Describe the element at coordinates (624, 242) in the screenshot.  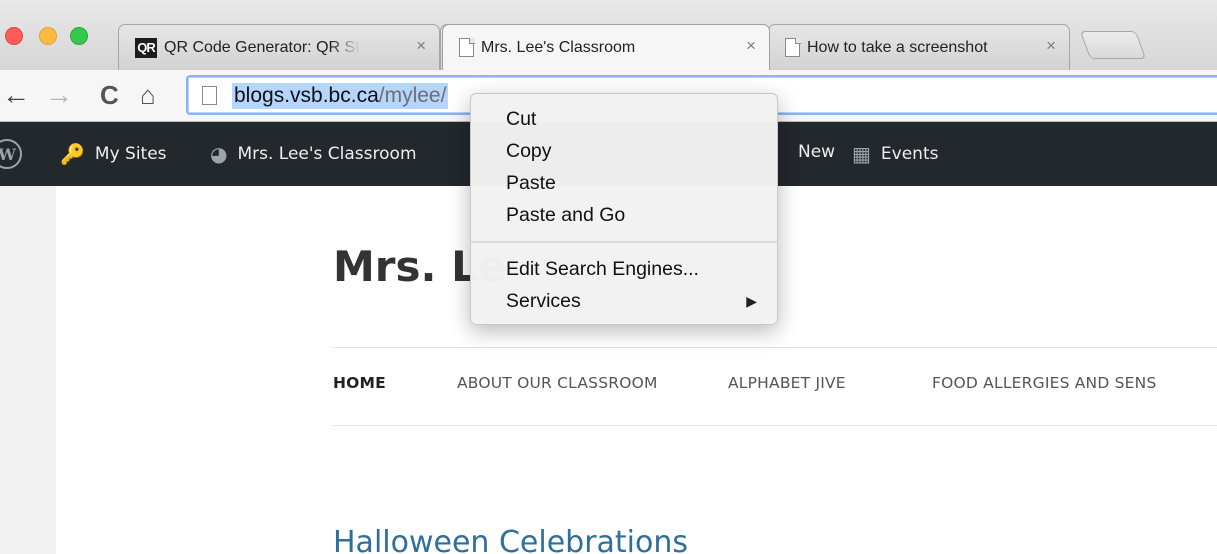
I see `menu-separator` at that location.